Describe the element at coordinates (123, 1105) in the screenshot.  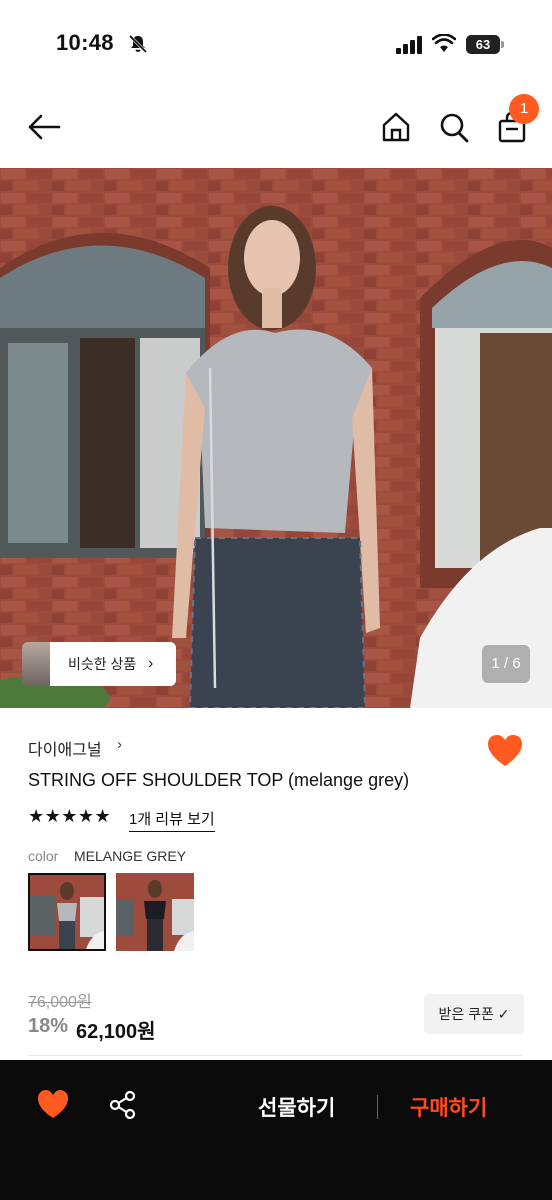
I see `share-icon` at that location.